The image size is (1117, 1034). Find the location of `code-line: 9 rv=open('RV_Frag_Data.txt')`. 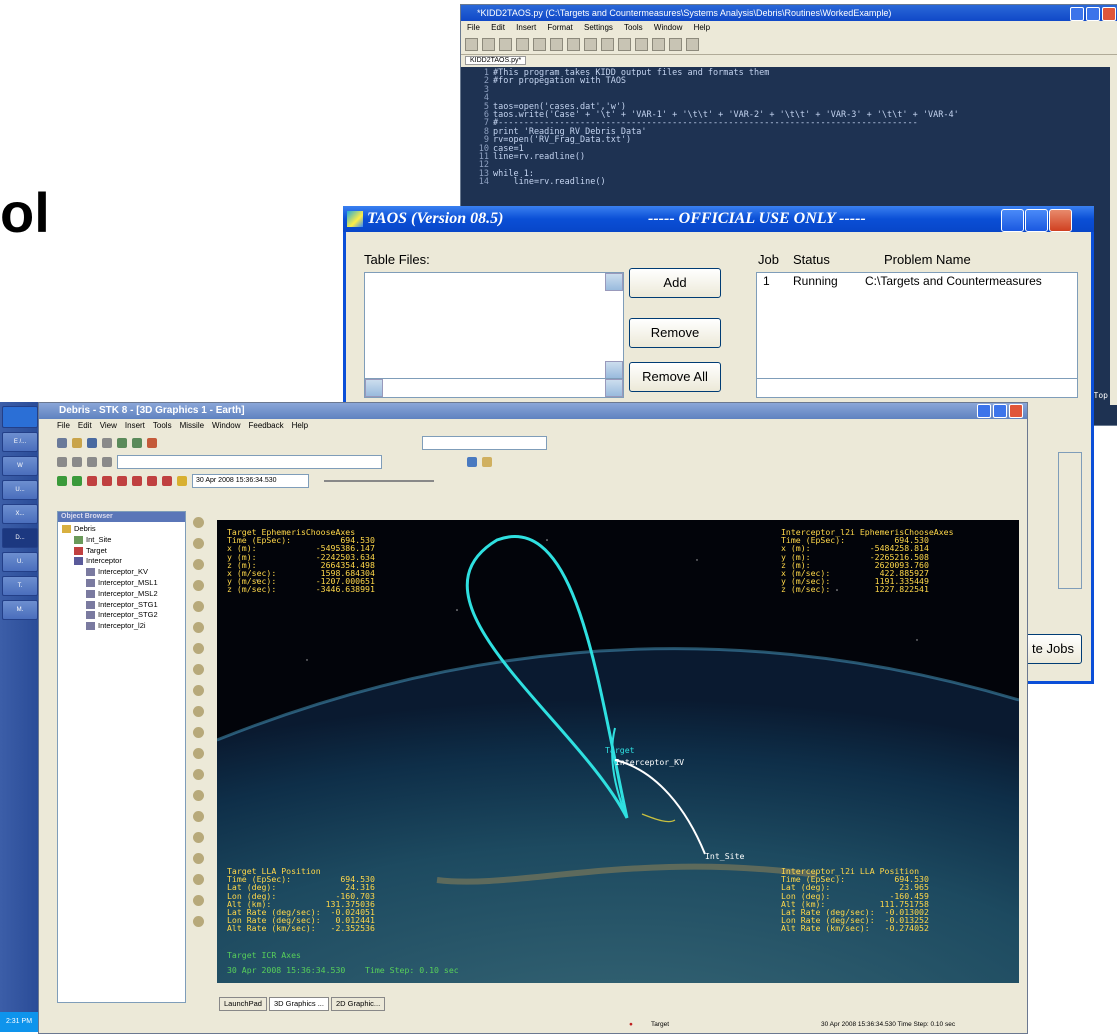

code-line: 9 rv=open('RV_Frag_Data.txt') is located at coordinates (789, 140).